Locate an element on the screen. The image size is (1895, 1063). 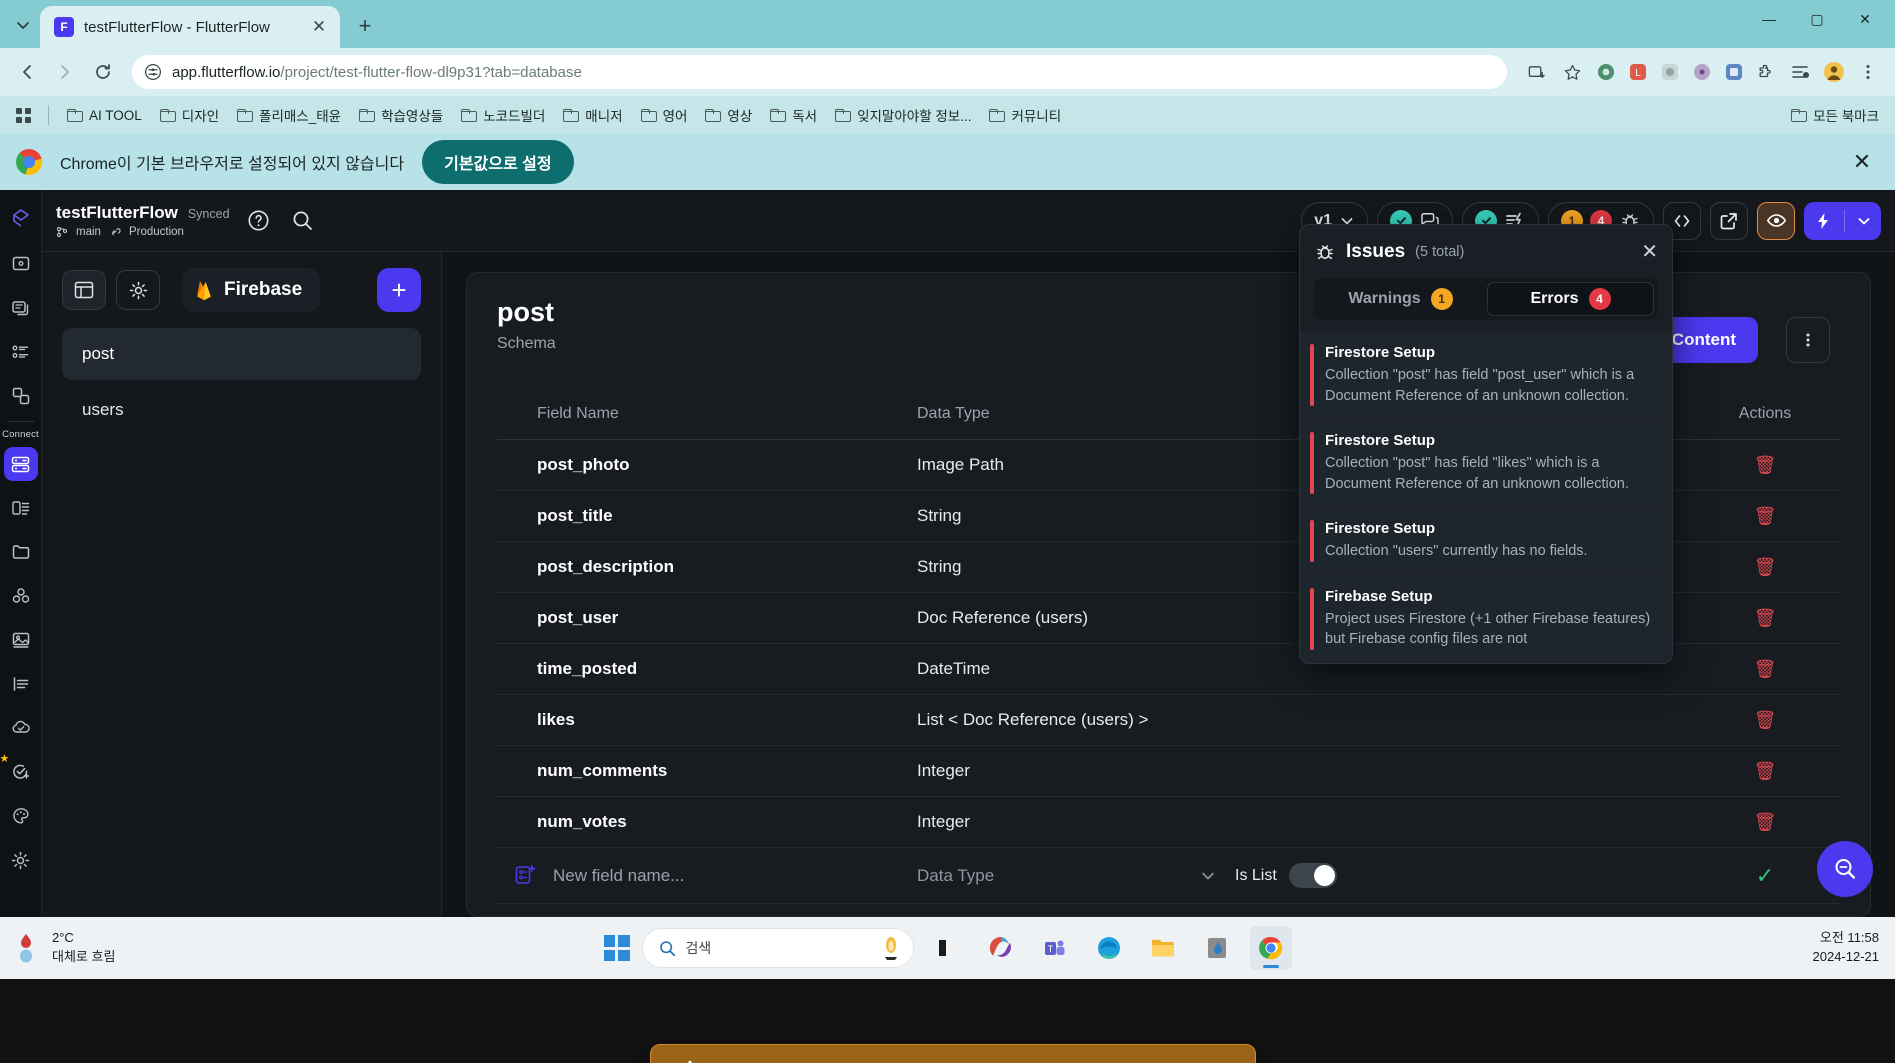
flutterflow-logo-icon is located at coordinates (21, 218).